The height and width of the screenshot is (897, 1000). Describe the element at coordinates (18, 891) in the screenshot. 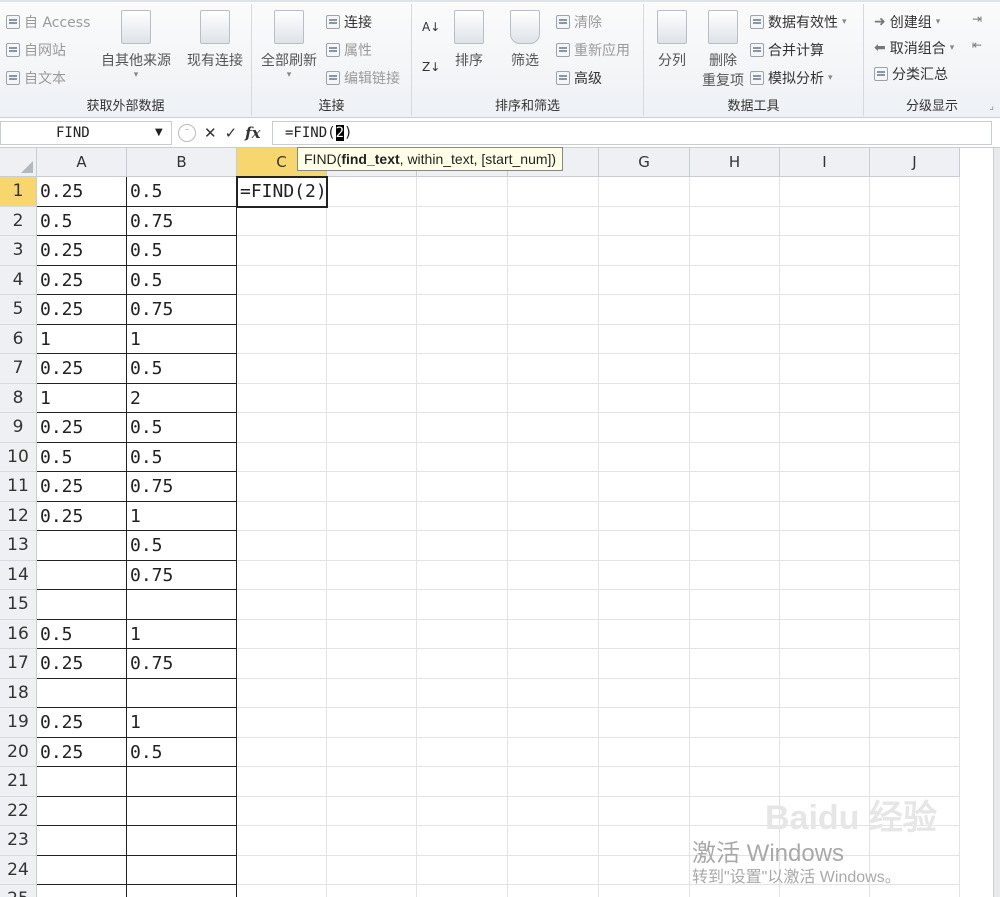

I see `row-header: 25` at that location.